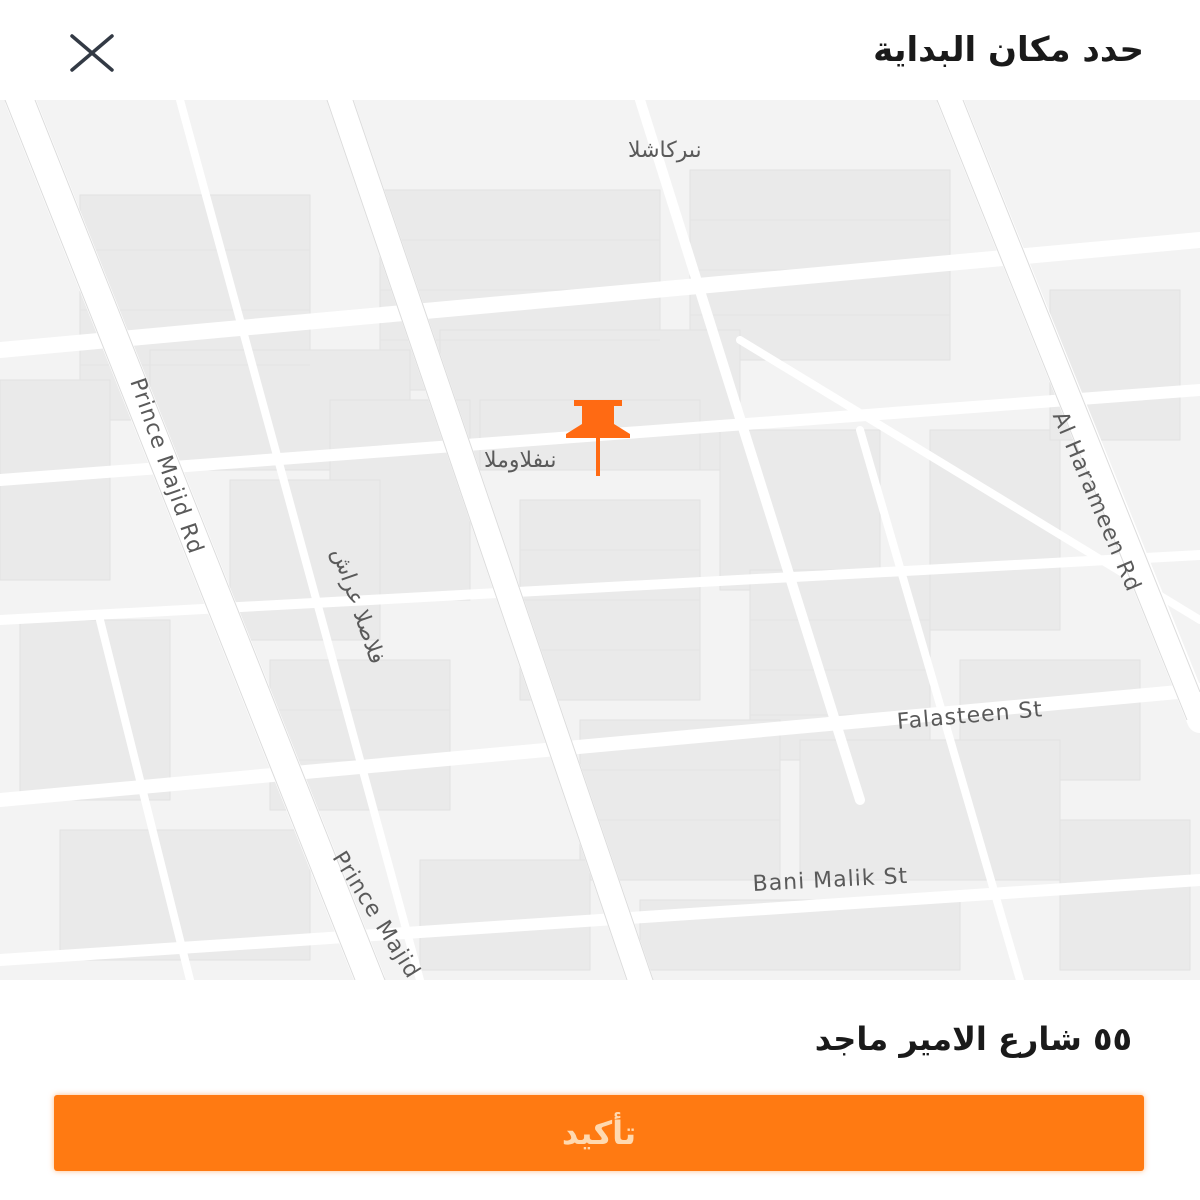 This screenshot has width=1200, height=1200. What do you see at coordinates (92, 54) in the screenshot?
I see `close-icon` at bounding box center [92, 54].